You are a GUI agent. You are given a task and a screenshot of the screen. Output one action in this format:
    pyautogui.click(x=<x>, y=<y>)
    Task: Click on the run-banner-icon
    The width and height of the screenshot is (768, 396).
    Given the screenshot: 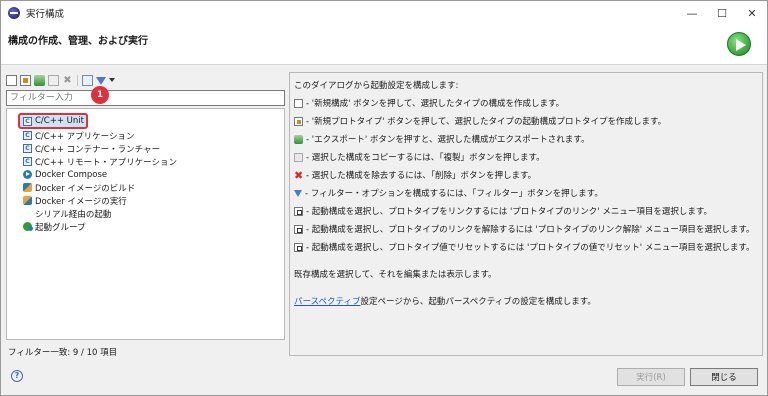 What is the action you would take?
    pyautogui.click(x=739, y=44)
    